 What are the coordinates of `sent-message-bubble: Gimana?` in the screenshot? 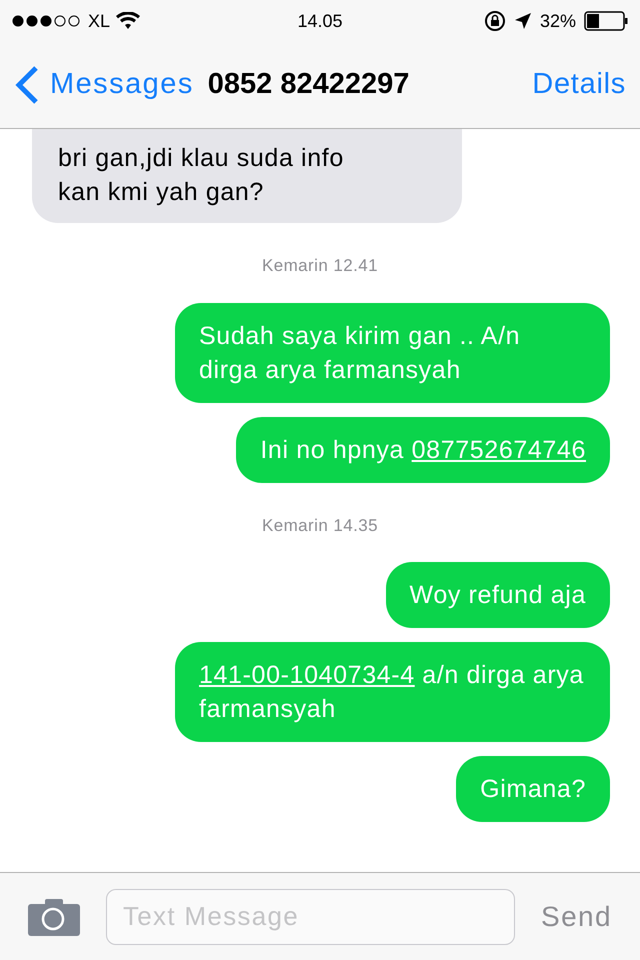 It's located at (533, 789).